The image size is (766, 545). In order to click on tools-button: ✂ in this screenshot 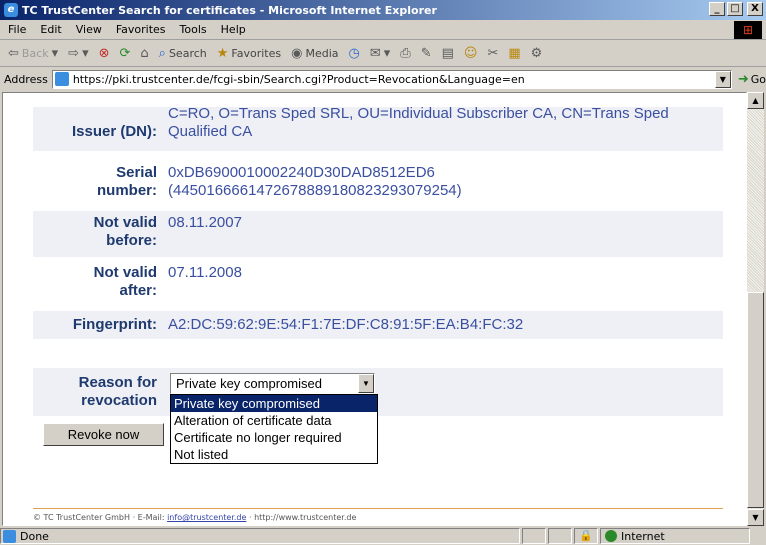, I will do `click(492, 53)`.